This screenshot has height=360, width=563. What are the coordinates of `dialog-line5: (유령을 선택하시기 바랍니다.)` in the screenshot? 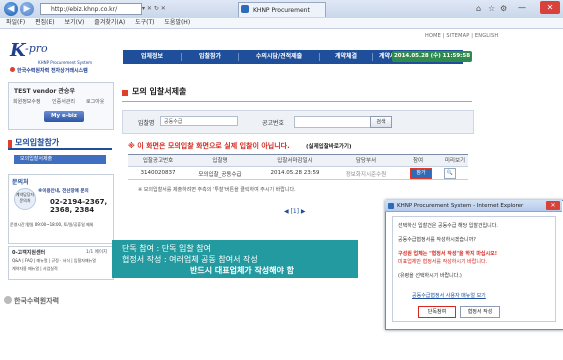 It's located at (430, 276).